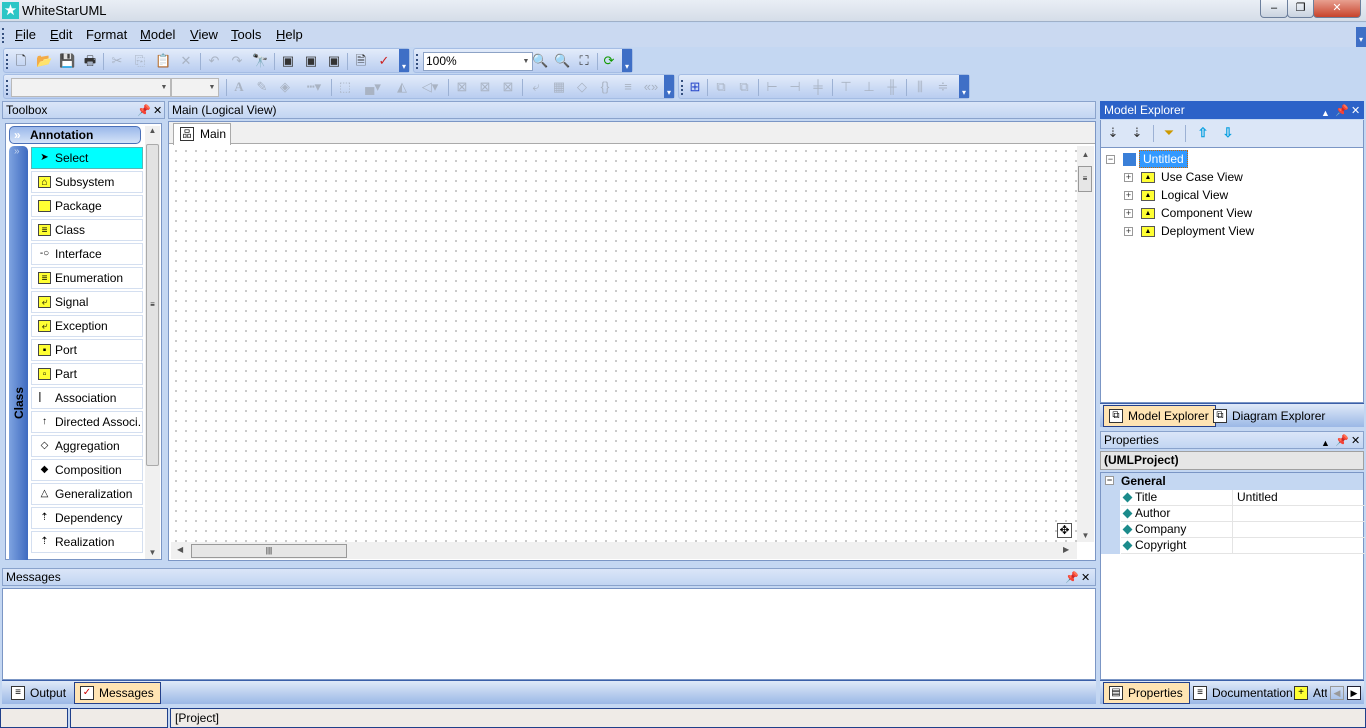 This screenshot has height=728, width=1366. Describe the element at coordinates (478, 61) in the screenshot. I see `zoom-combo: 100% ▼` at that location.